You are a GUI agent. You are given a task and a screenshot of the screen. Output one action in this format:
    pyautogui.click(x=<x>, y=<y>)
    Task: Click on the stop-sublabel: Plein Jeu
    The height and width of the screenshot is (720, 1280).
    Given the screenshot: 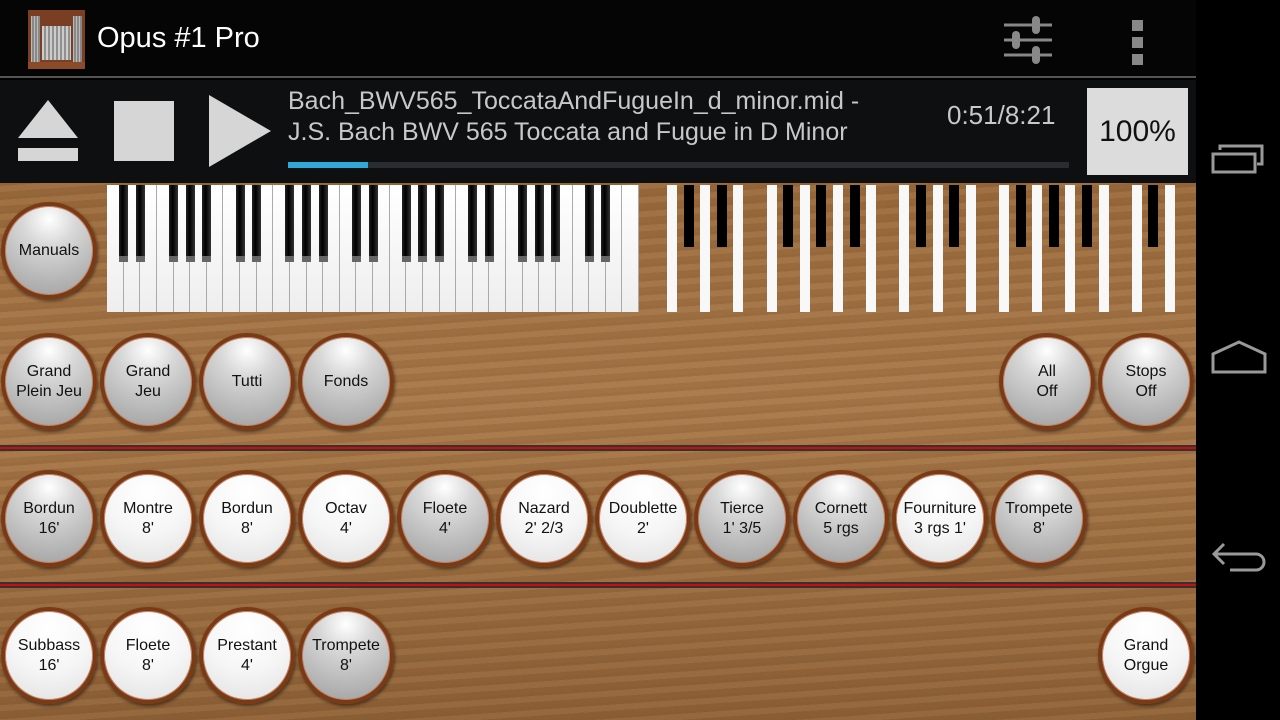 What is the action you would take?
    pyautogui.click(x=49, y=391)
    